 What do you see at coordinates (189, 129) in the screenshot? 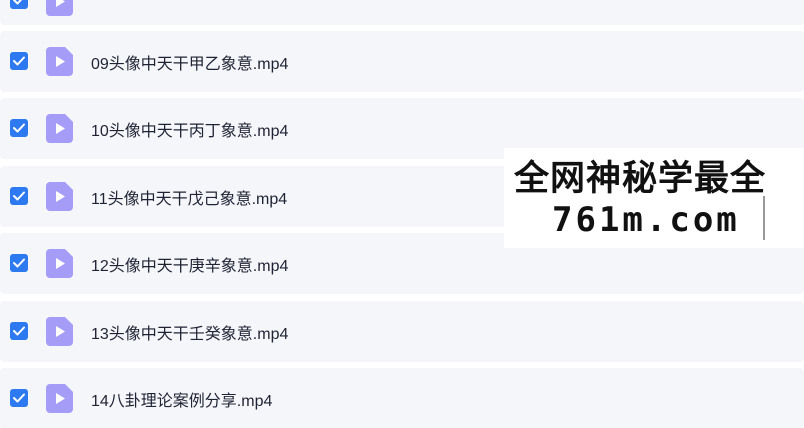
I see `file-name: 10头像中天干丙丁象意.mp4` at bounding box center [189, 129].